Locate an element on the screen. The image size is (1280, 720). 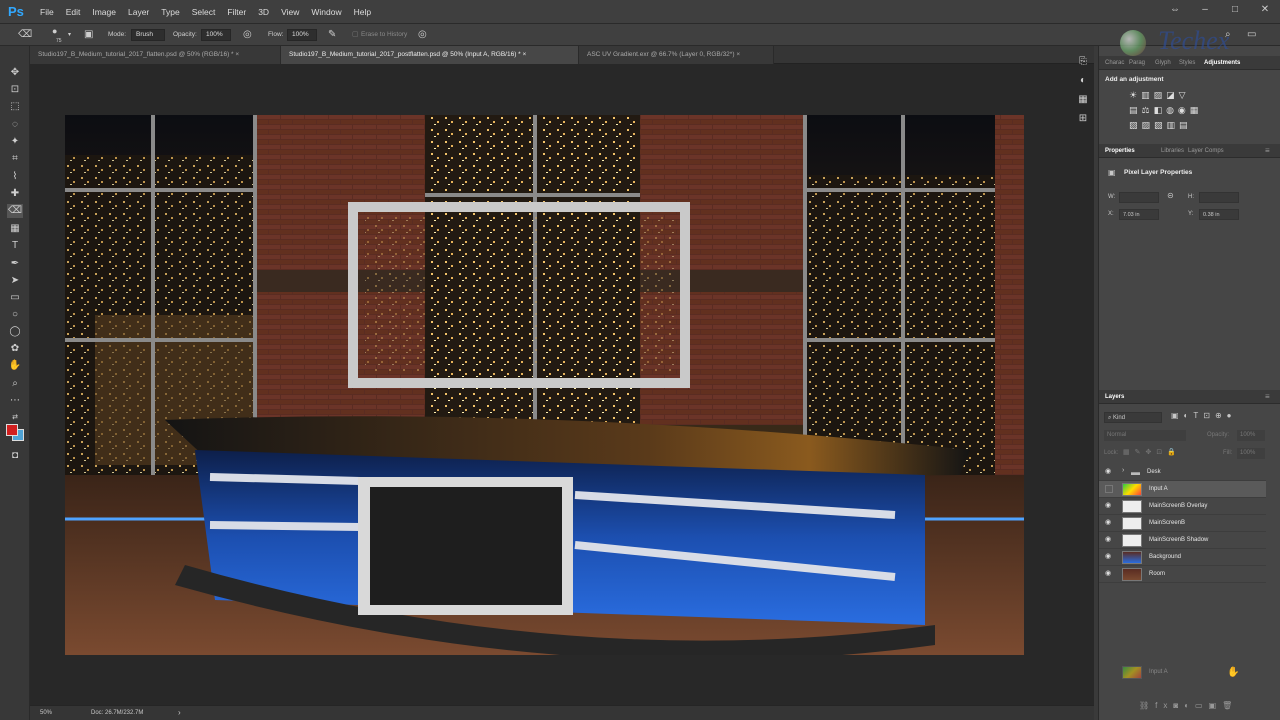
layer-row-mainscreenb: ◉ MainScreenB is located at coordinates (1182, 523).